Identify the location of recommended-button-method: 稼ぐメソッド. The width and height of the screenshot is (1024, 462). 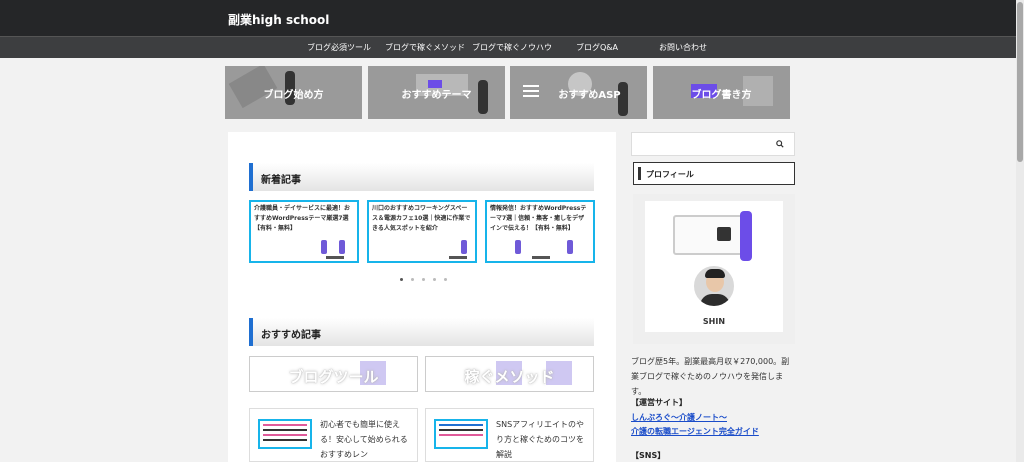
(509, 374).